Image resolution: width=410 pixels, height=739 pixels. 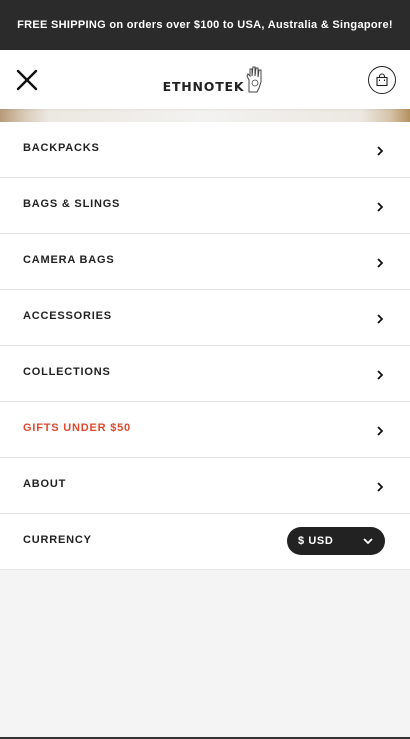 What do you see at coordinates (67, 316) in the screenshot?
I see `menu-item-label: ACCESSORIES` at bounding box center [67, 316].